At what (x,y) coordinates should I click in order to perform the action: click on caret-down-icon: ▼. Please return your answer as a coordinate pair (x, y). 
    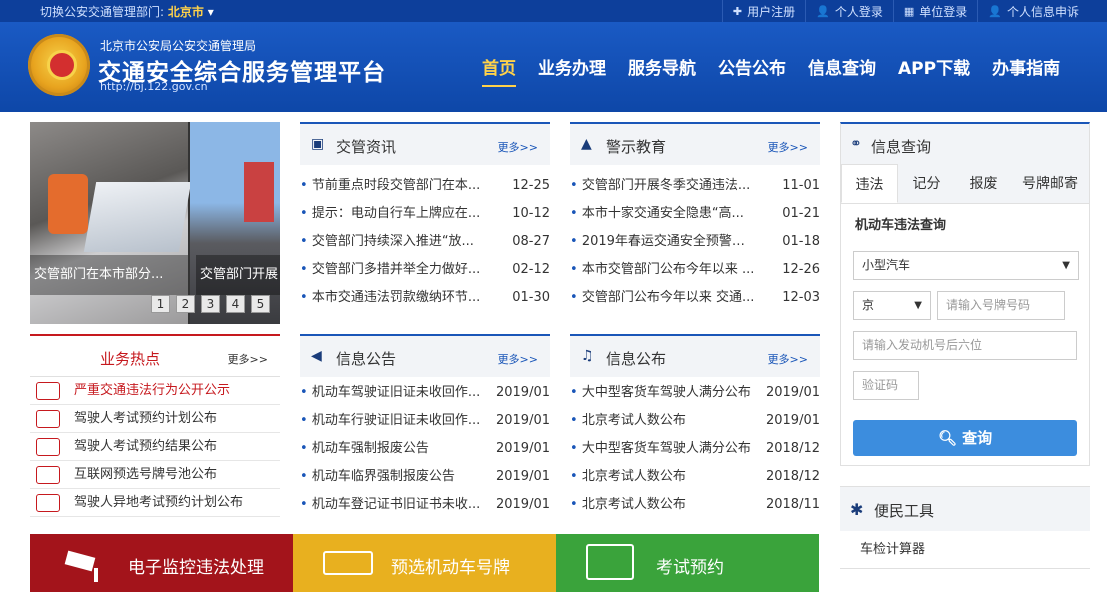
    Looking at the image, I should click on (918, 305).